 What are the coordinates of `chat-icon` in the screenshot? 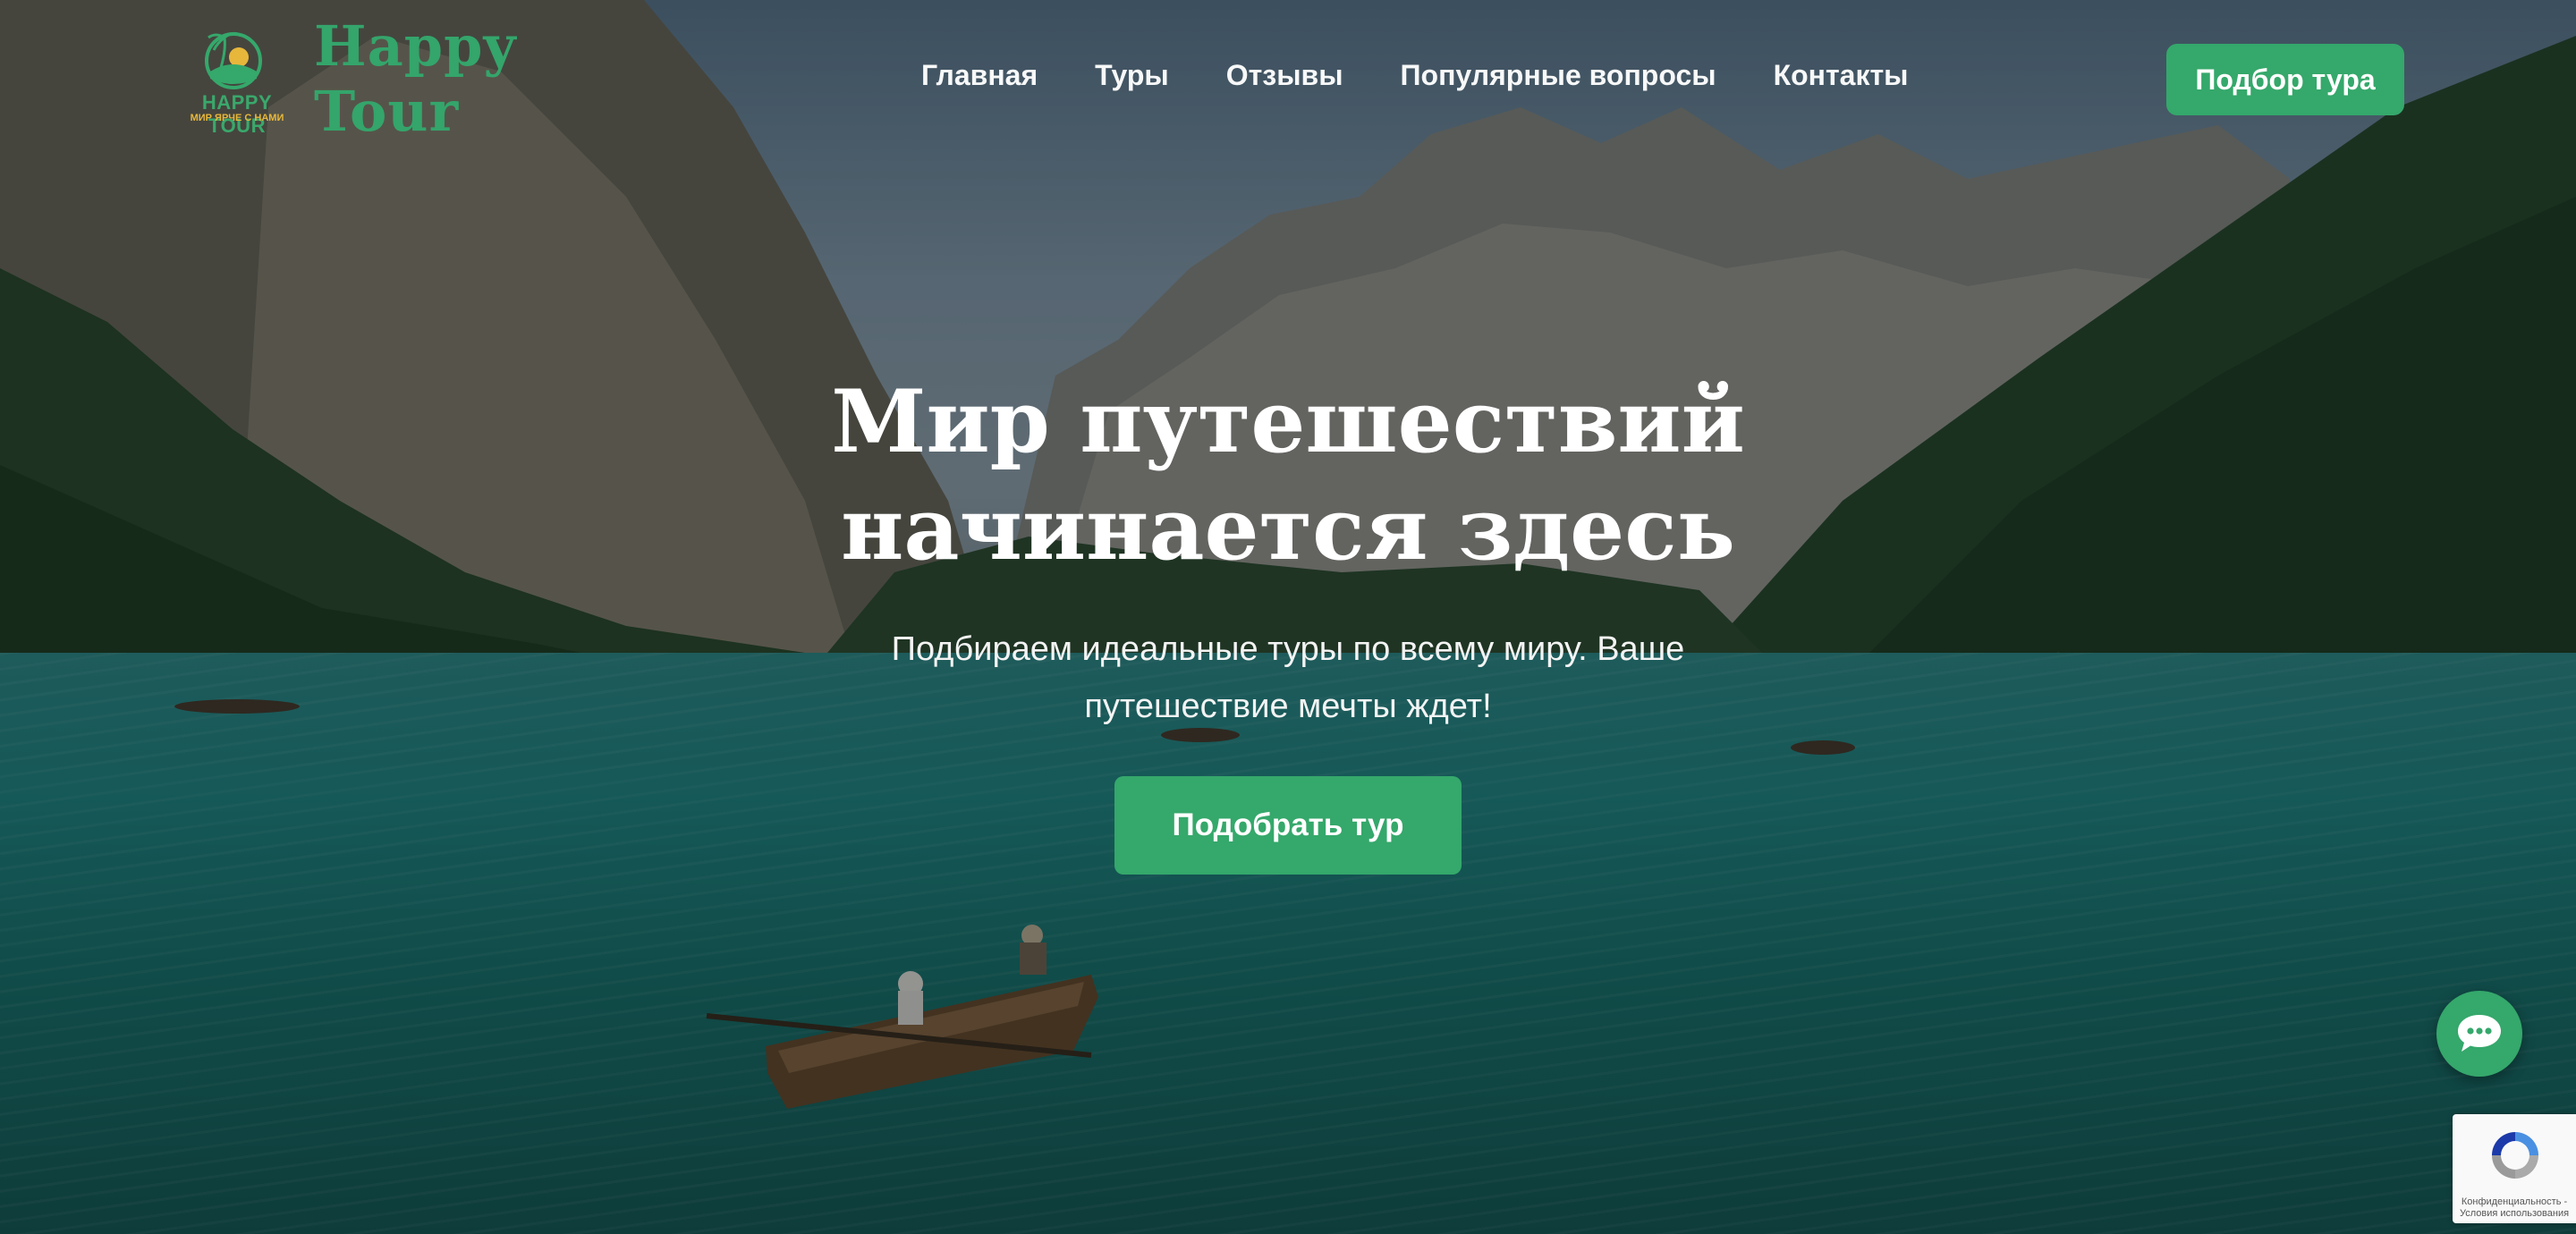 It's located at (2479, 1033).